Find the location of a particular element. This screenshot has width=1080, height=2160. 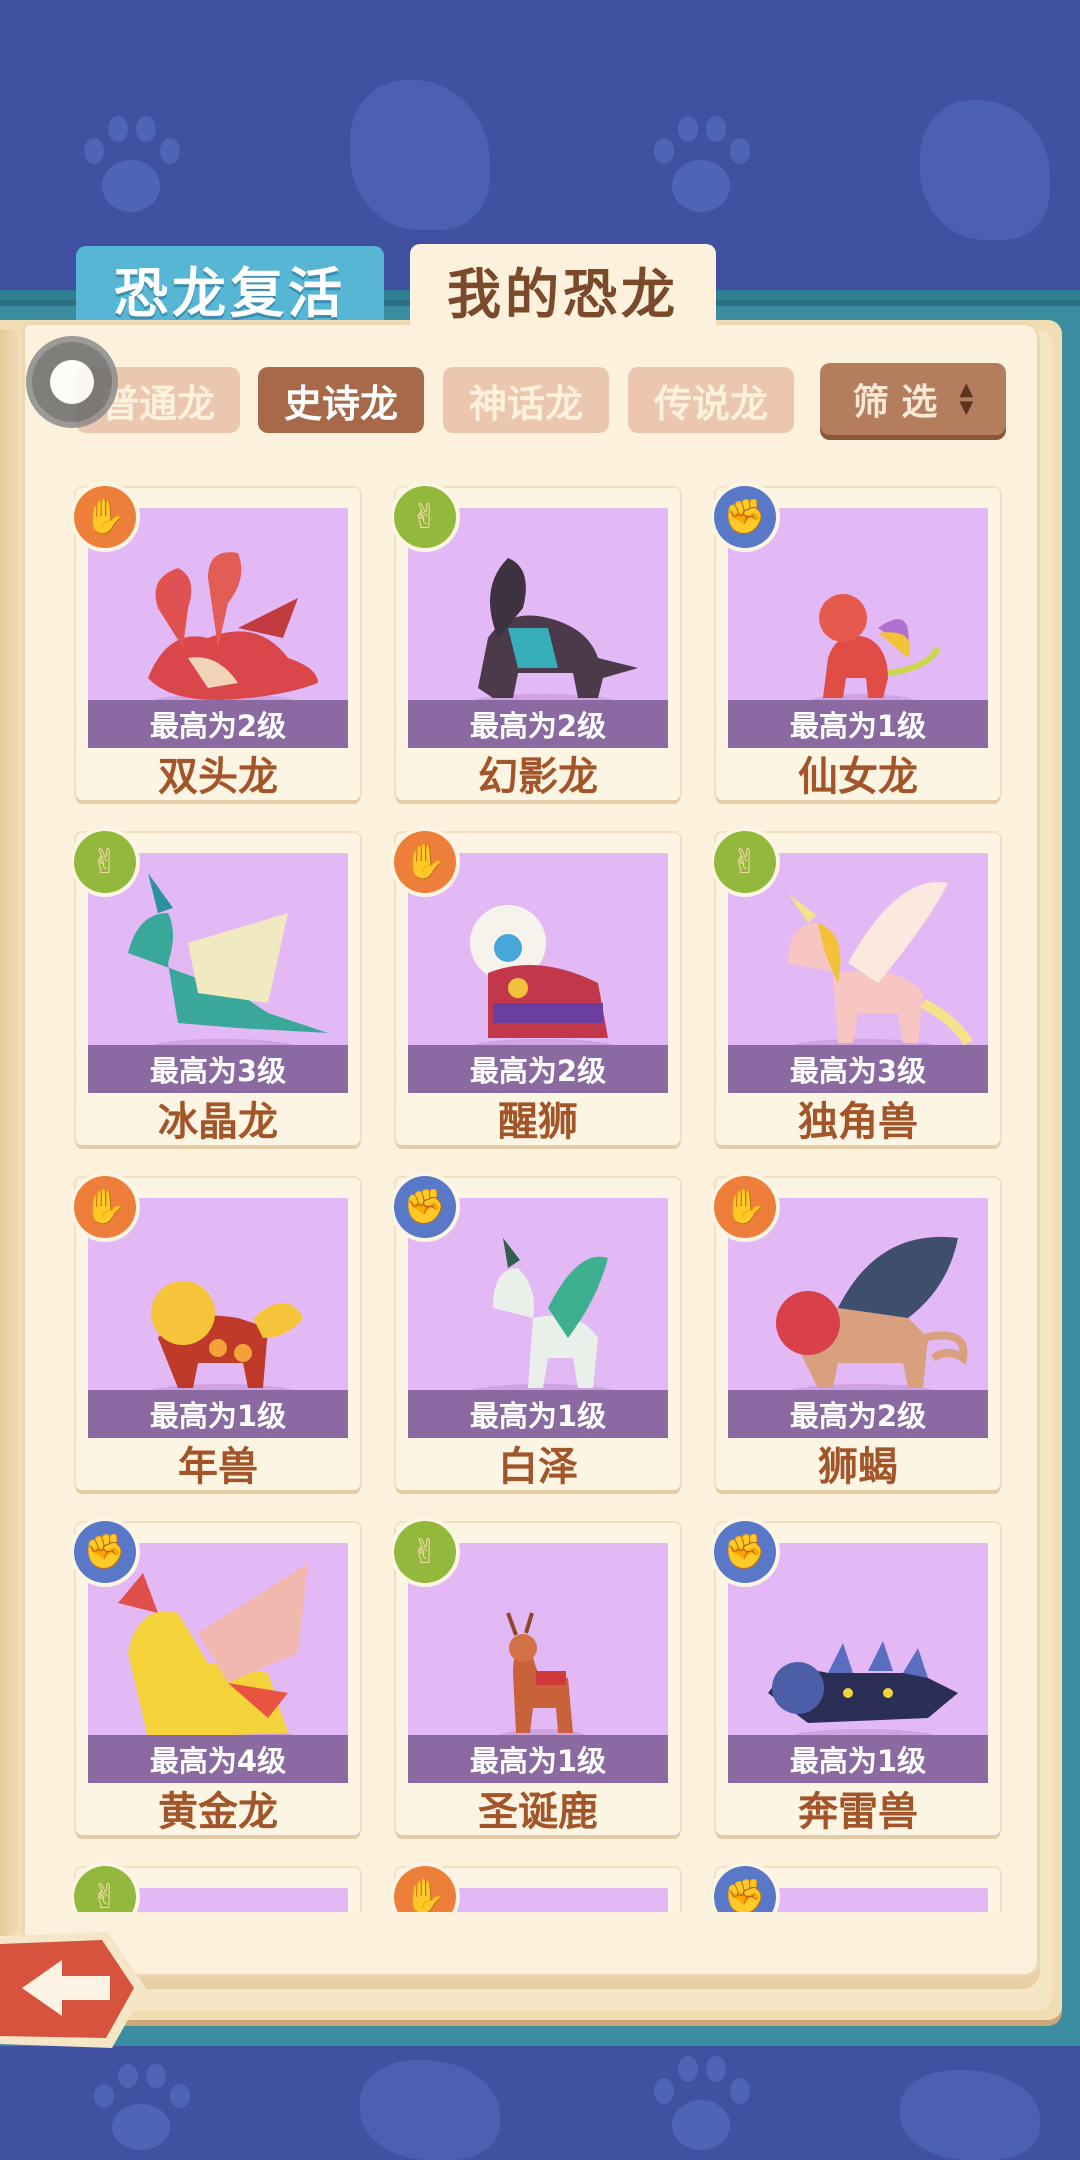

dragon-name: 醒狮 is located at coordinates (538, 1122).